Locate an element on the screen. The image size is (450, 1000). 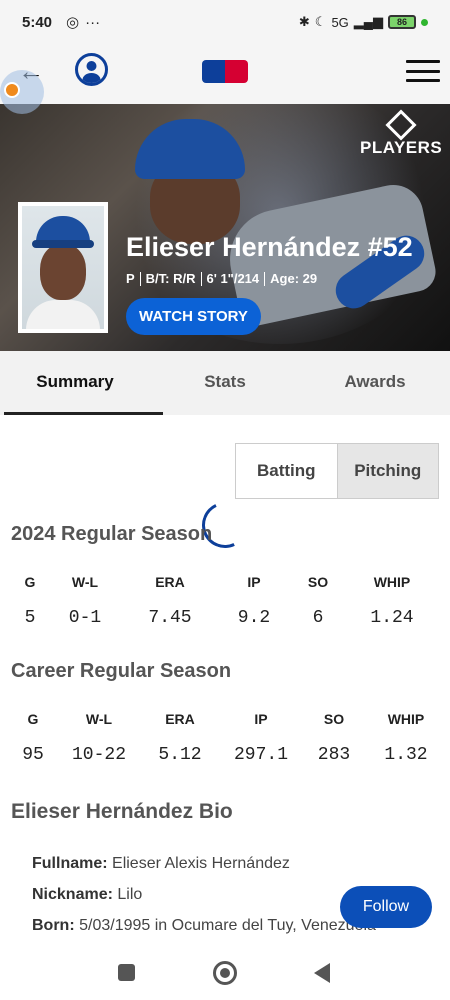
tab-summary: Summary is located at coordinates (81, 383).